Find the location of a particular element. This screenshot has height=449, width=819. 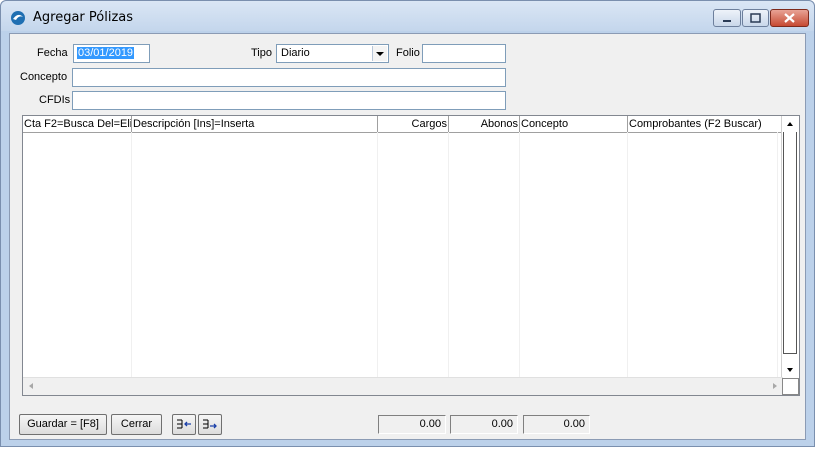

column-concepto: Concepto is located at coordinates (574, 124).